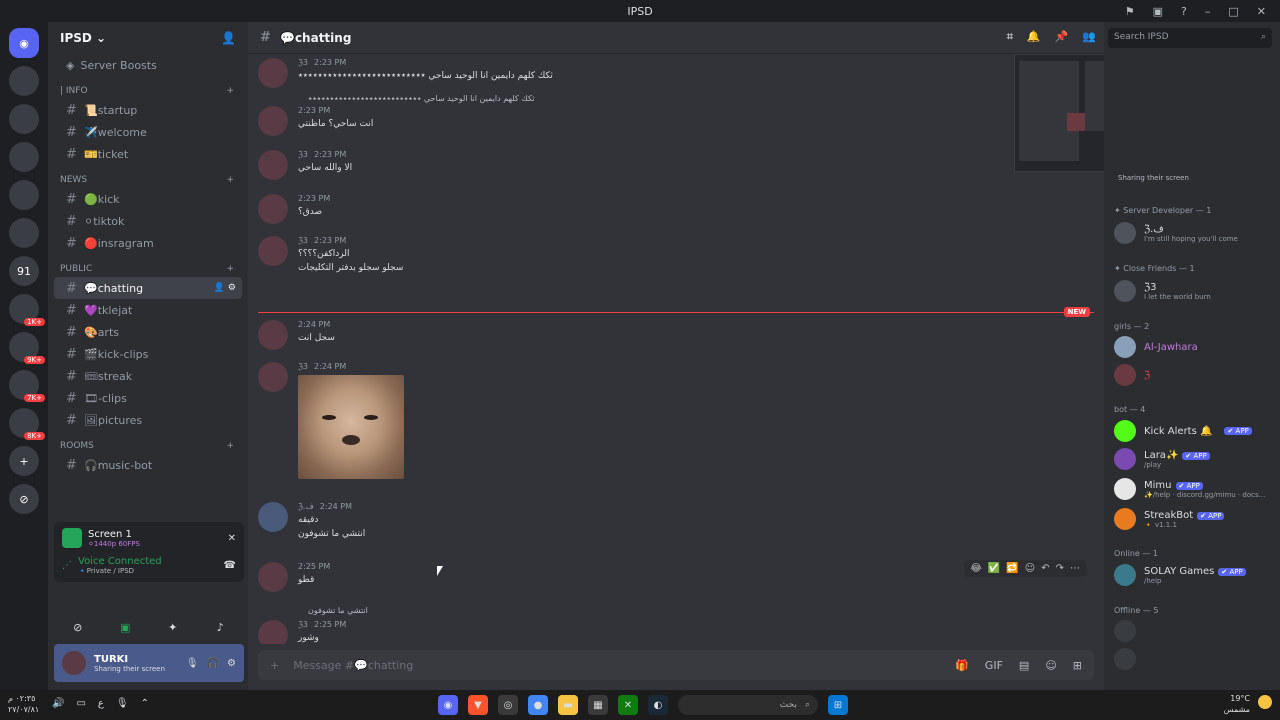 Image resolution: width=1280 pixels, height=720 pixels. I want to click on message: 2:25 PM قطو, so click(294, 577).